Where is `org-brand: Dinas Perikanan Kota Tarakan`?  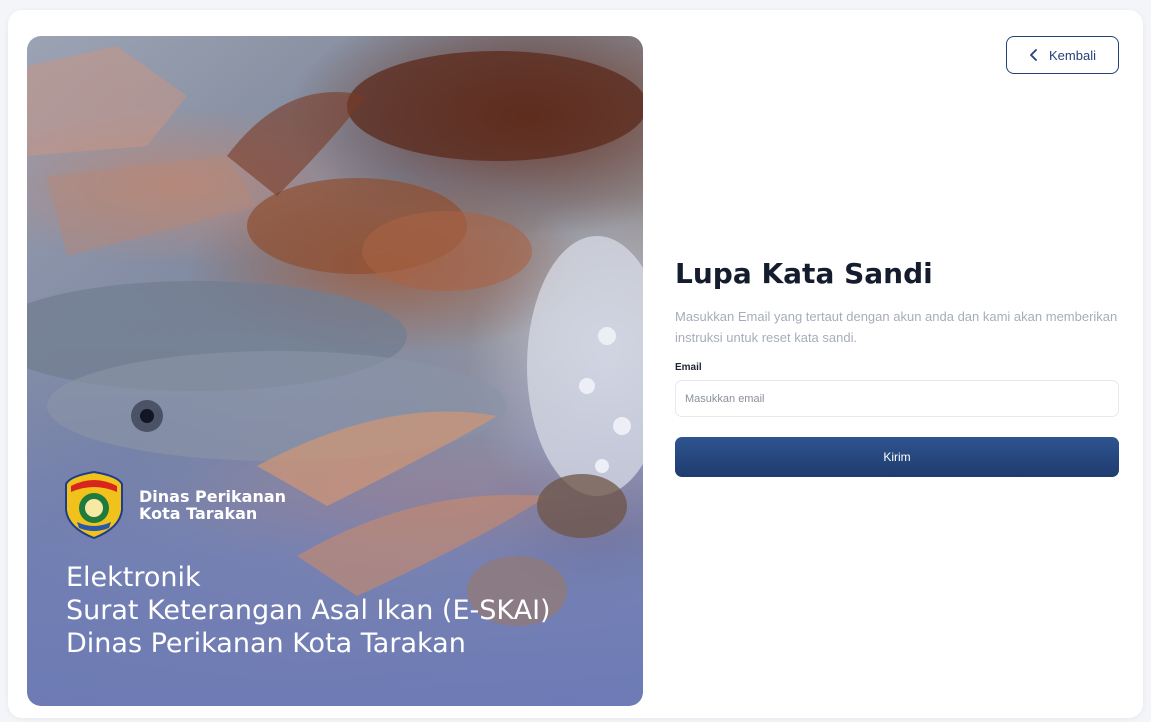 org-brand: Dinas Perikanan Kota Tarakan is located at coordinates (174, 505).